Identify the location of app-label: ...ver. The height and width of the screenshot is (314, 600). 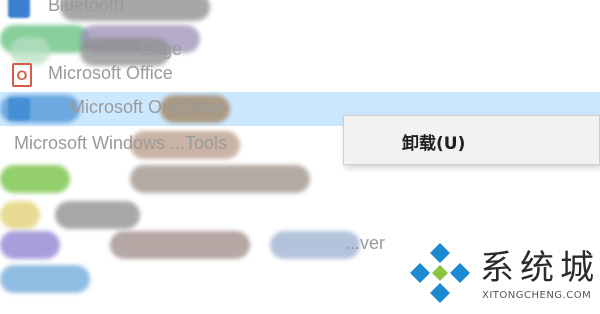
(365, 243).